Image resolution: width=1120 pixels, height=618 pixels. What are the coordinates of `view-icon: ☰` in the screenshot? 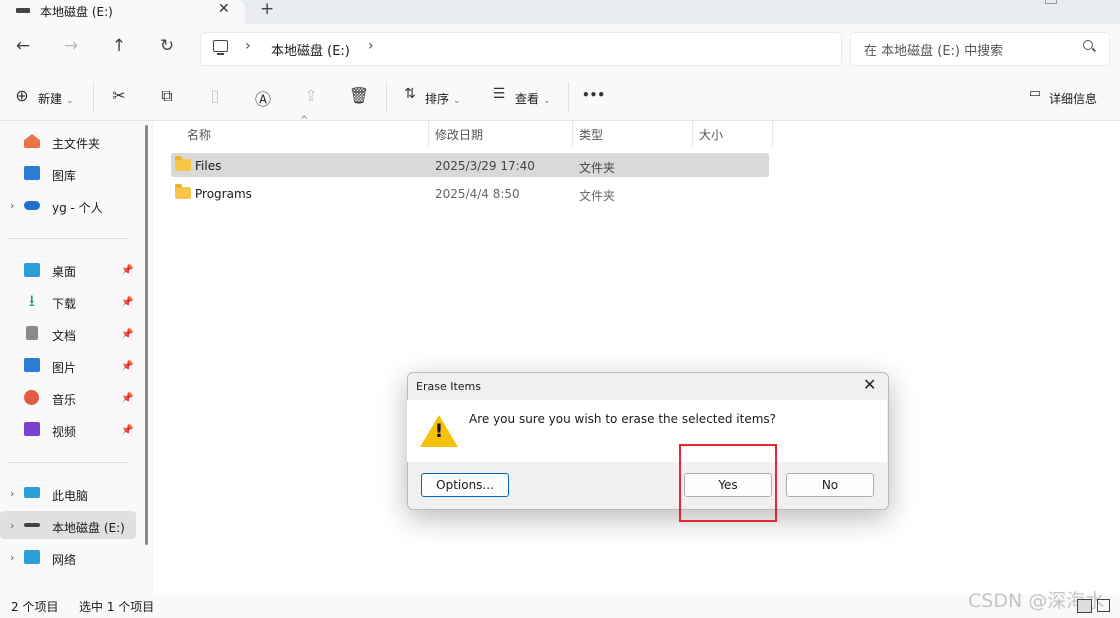 It's located at (499, 94).